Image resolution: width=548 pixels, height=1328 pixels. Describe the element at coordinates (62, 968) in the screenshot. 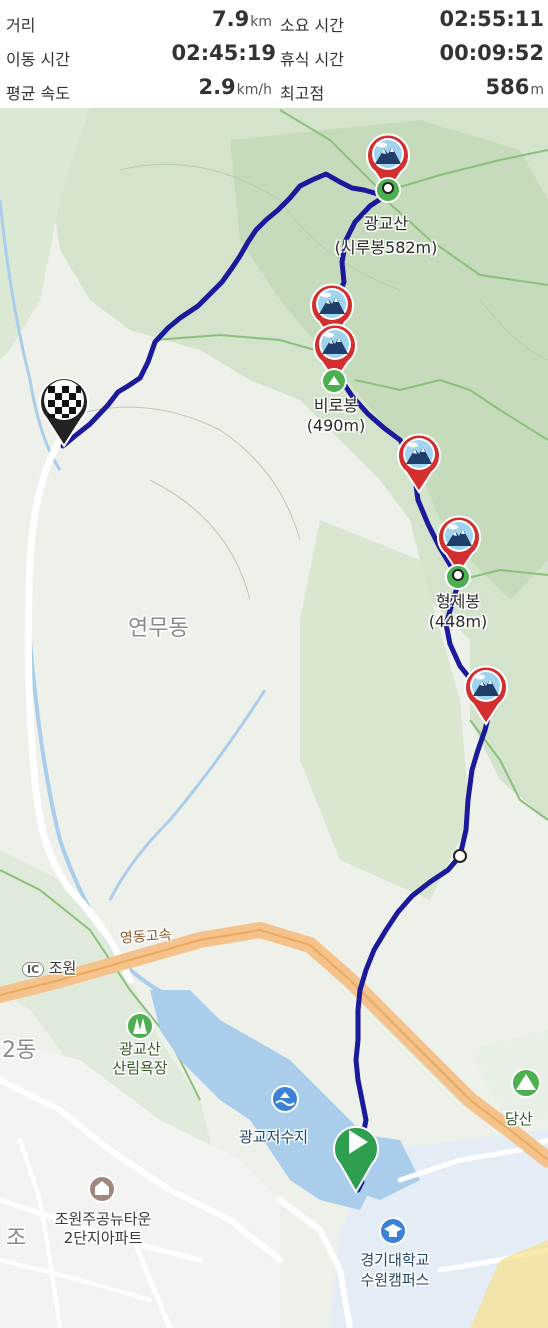

I see `ic-name: 조원` at that location.